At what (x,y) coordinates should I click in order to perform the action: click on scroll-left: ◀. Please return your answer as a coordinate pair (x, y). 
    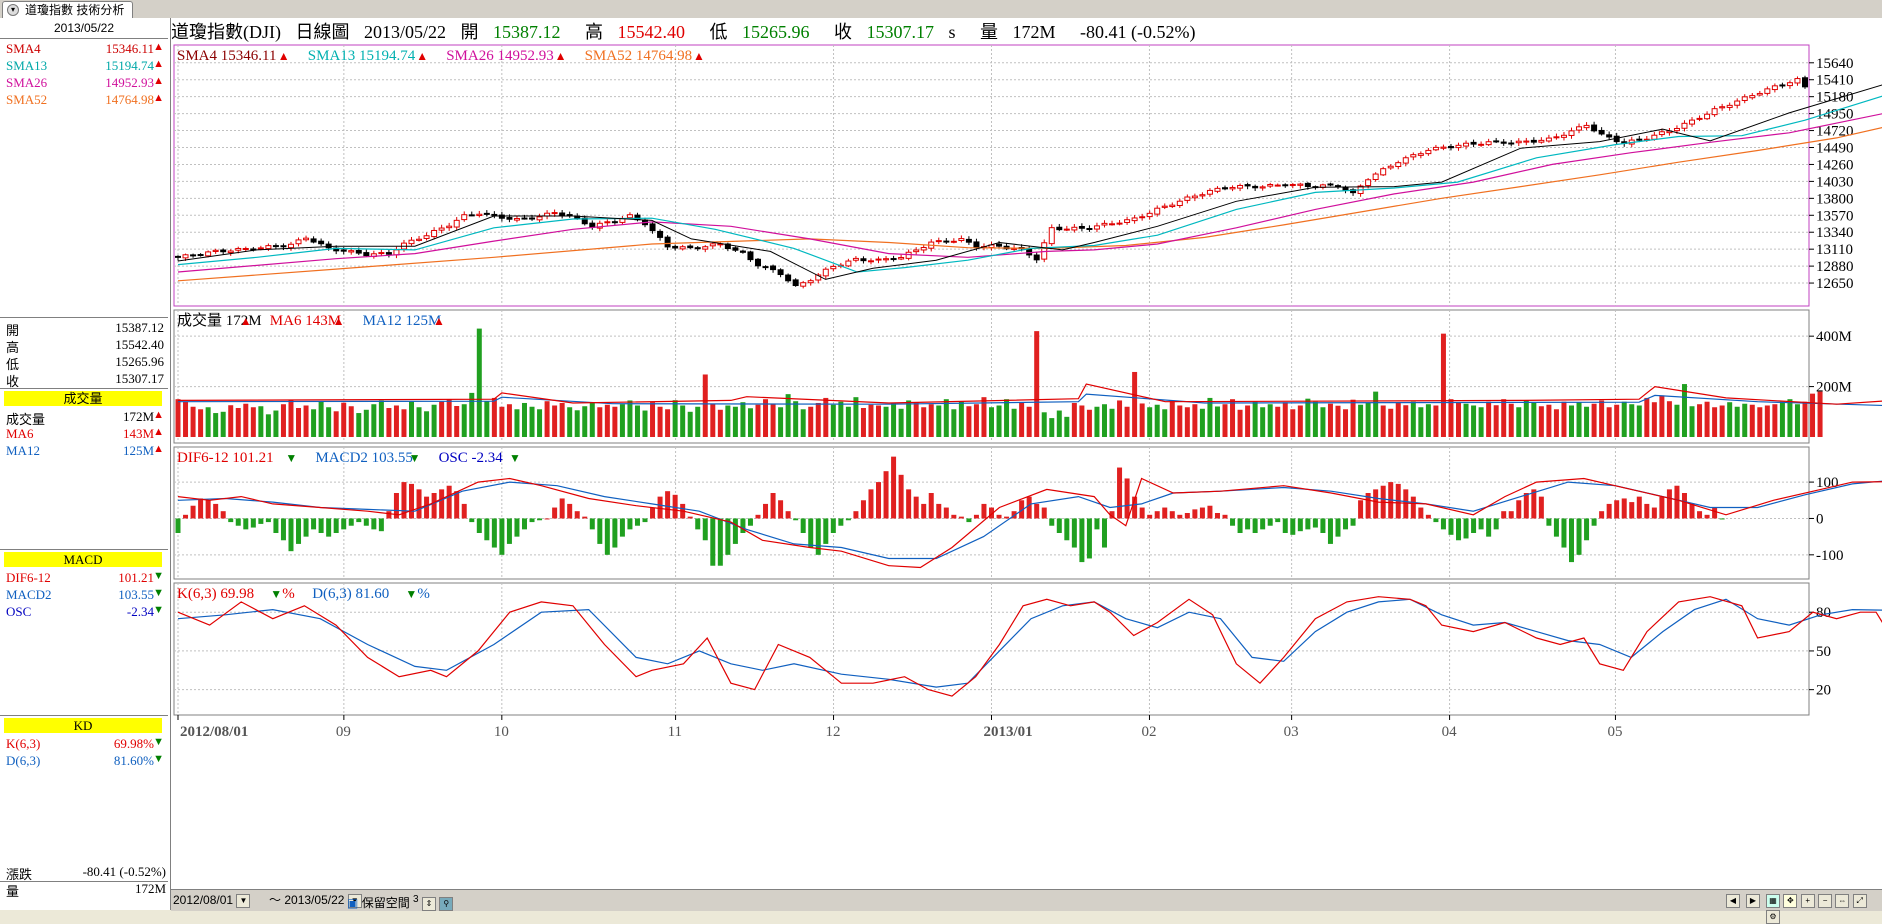
    Looking at the image, I should click on (1733, 900).